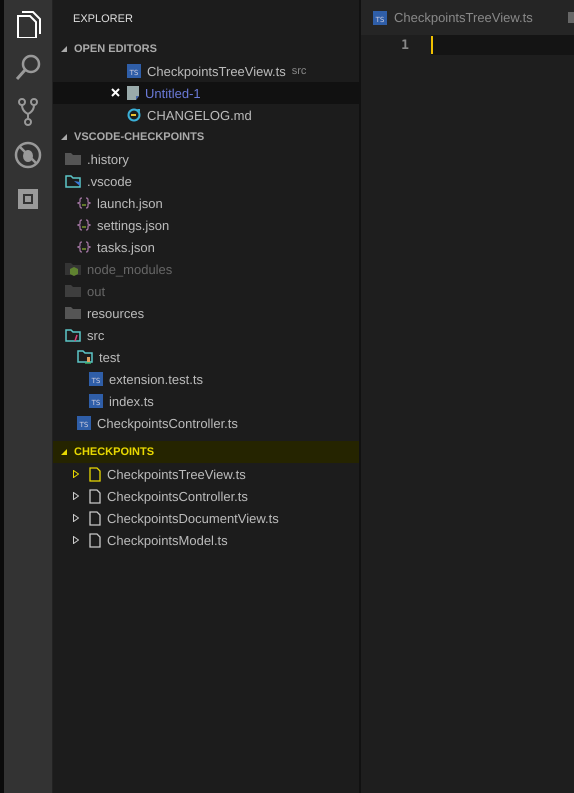 Image resolution: width=574 pixels, height=793 pixels. What do you see at coordinates (193, 518) in the screenshot?
I see `file-name: CheckpointsDocumentView.ts` at bounding box center [193, 518].